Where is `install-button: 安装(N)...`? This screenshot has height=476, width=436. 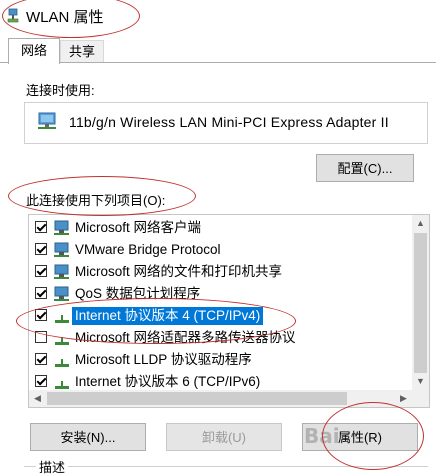 install-button: 安装(N)... is located at coordinates (88, 437).